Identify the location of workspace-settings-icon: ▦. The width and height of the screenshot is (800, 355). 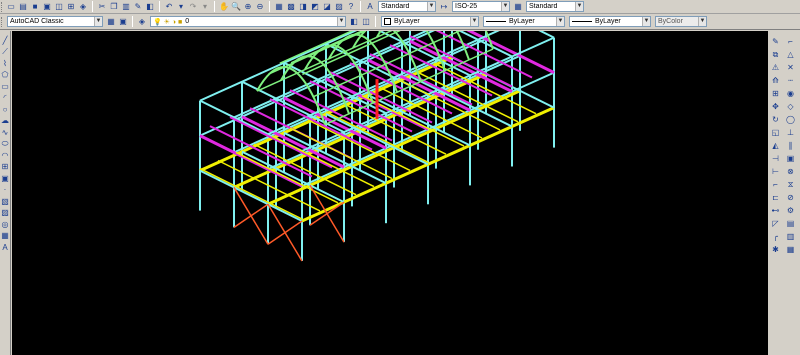
(111, 22).